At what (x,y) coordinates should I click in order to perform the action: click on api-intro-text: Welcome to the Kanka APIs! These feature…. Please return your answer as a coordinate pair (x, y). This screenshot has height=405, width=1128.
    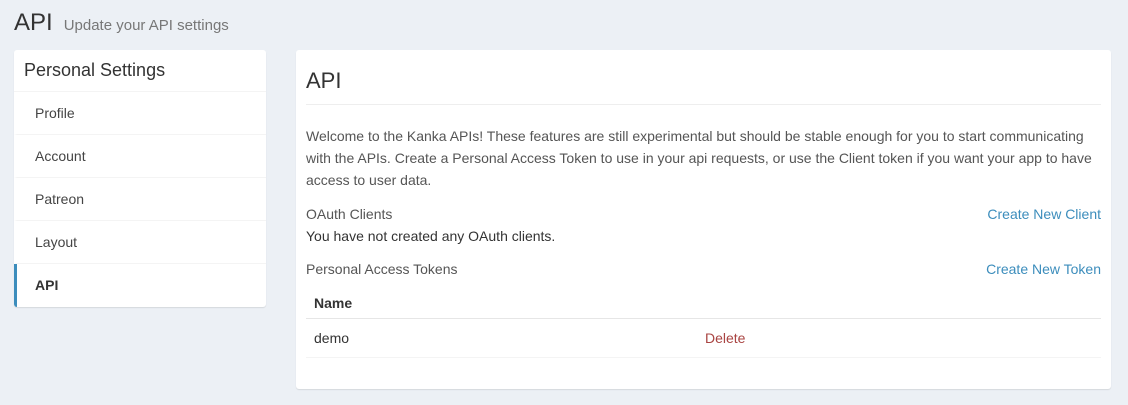
    Looking at the image, I should click on (699, 158).